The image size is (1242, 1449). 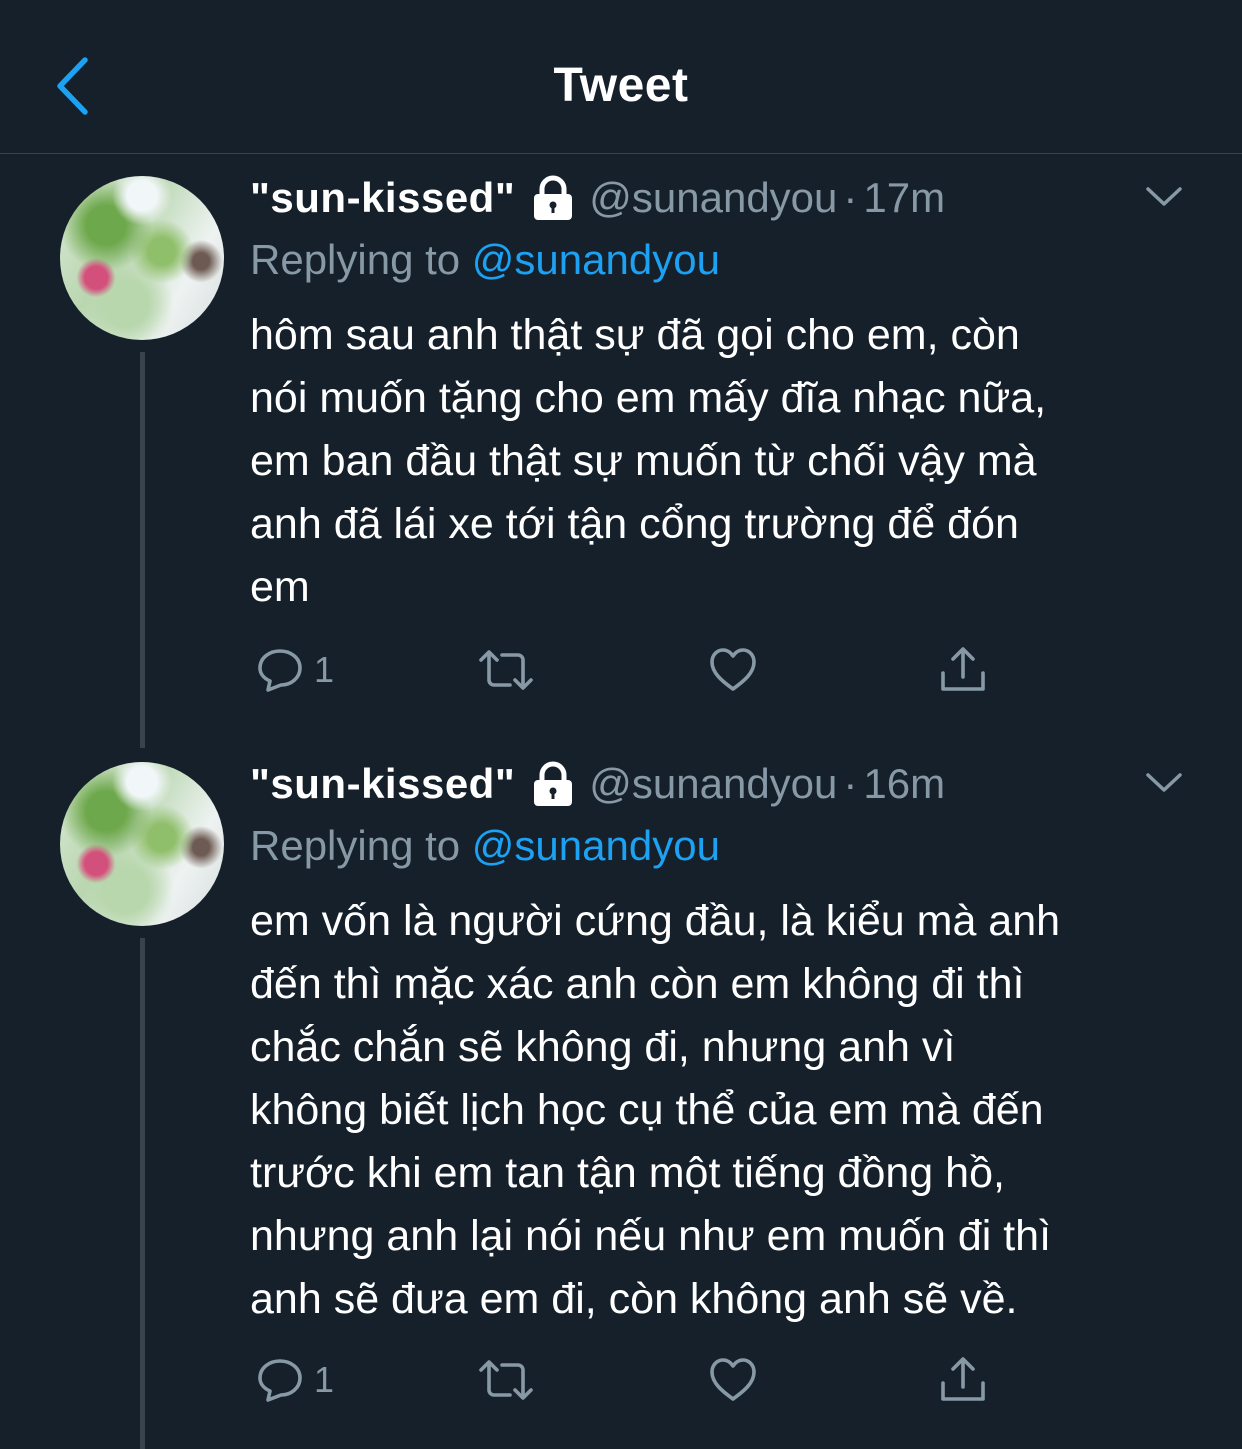 What do you see at coordinates (621, 85) in the screenshot?
I see `page-title: Tweet` at bounding box center [621, 85].